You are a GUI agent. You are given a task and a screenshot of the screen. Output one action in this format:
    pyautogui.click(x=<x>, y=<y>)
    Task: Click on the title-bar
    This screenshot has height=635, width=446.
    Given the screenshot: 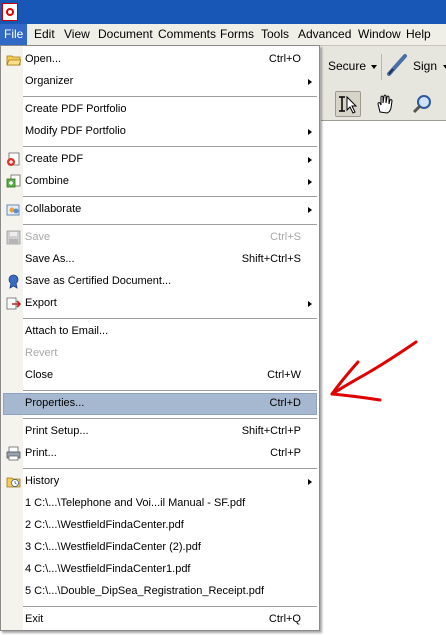 What is the action you would take?
    pyautogui.click(x=223, y=12)
    